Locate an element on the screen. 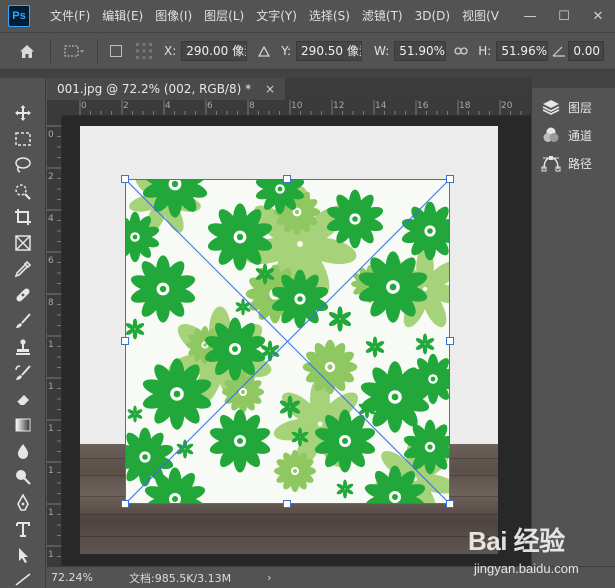 This screenshot has height=588, width=615. photoshop-logo-icon: Ps is located at coordinates (19, 16).